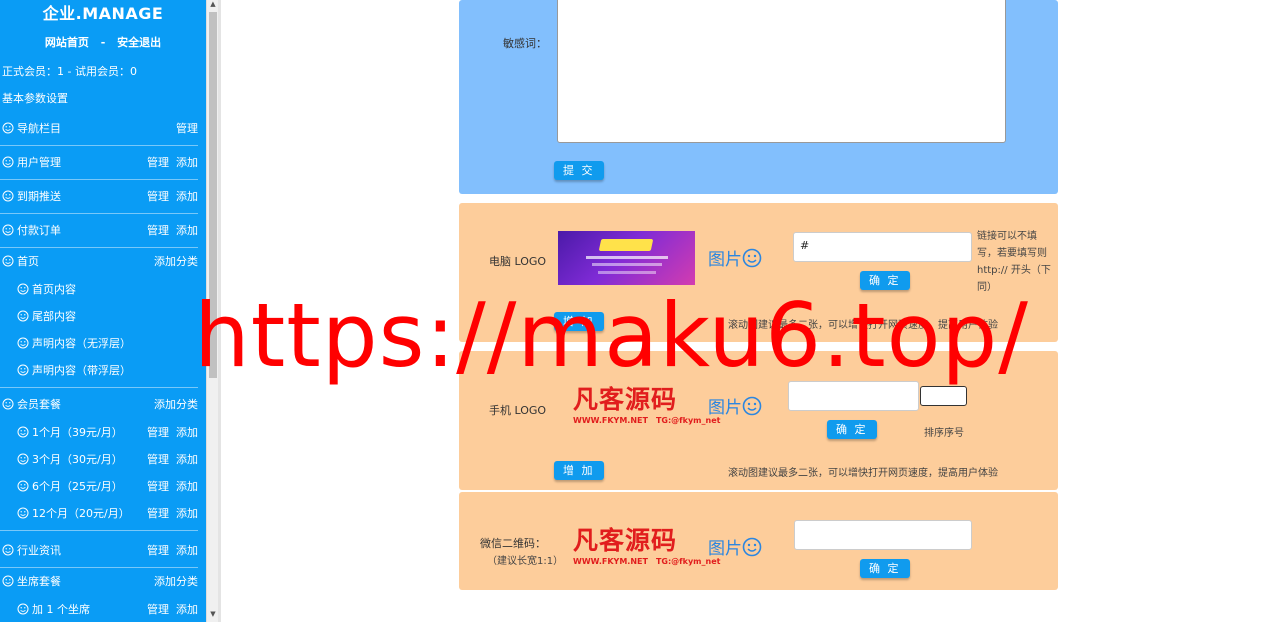 The height and width of the screenshot is (622, 1280). Describe the element at coordinates (139, 42) in the screenshot. I see `logout-link: 安全退出` at that location.